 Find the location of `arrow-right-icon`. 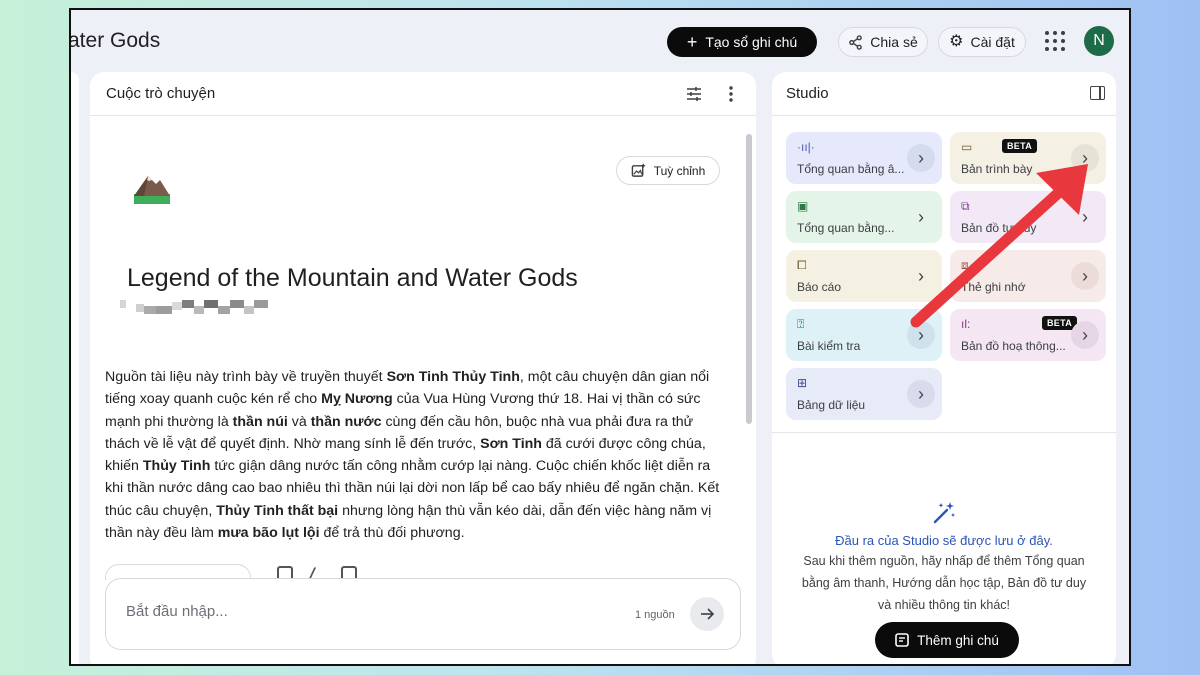

arrow-right-icon is located at coordinates (708, 614).